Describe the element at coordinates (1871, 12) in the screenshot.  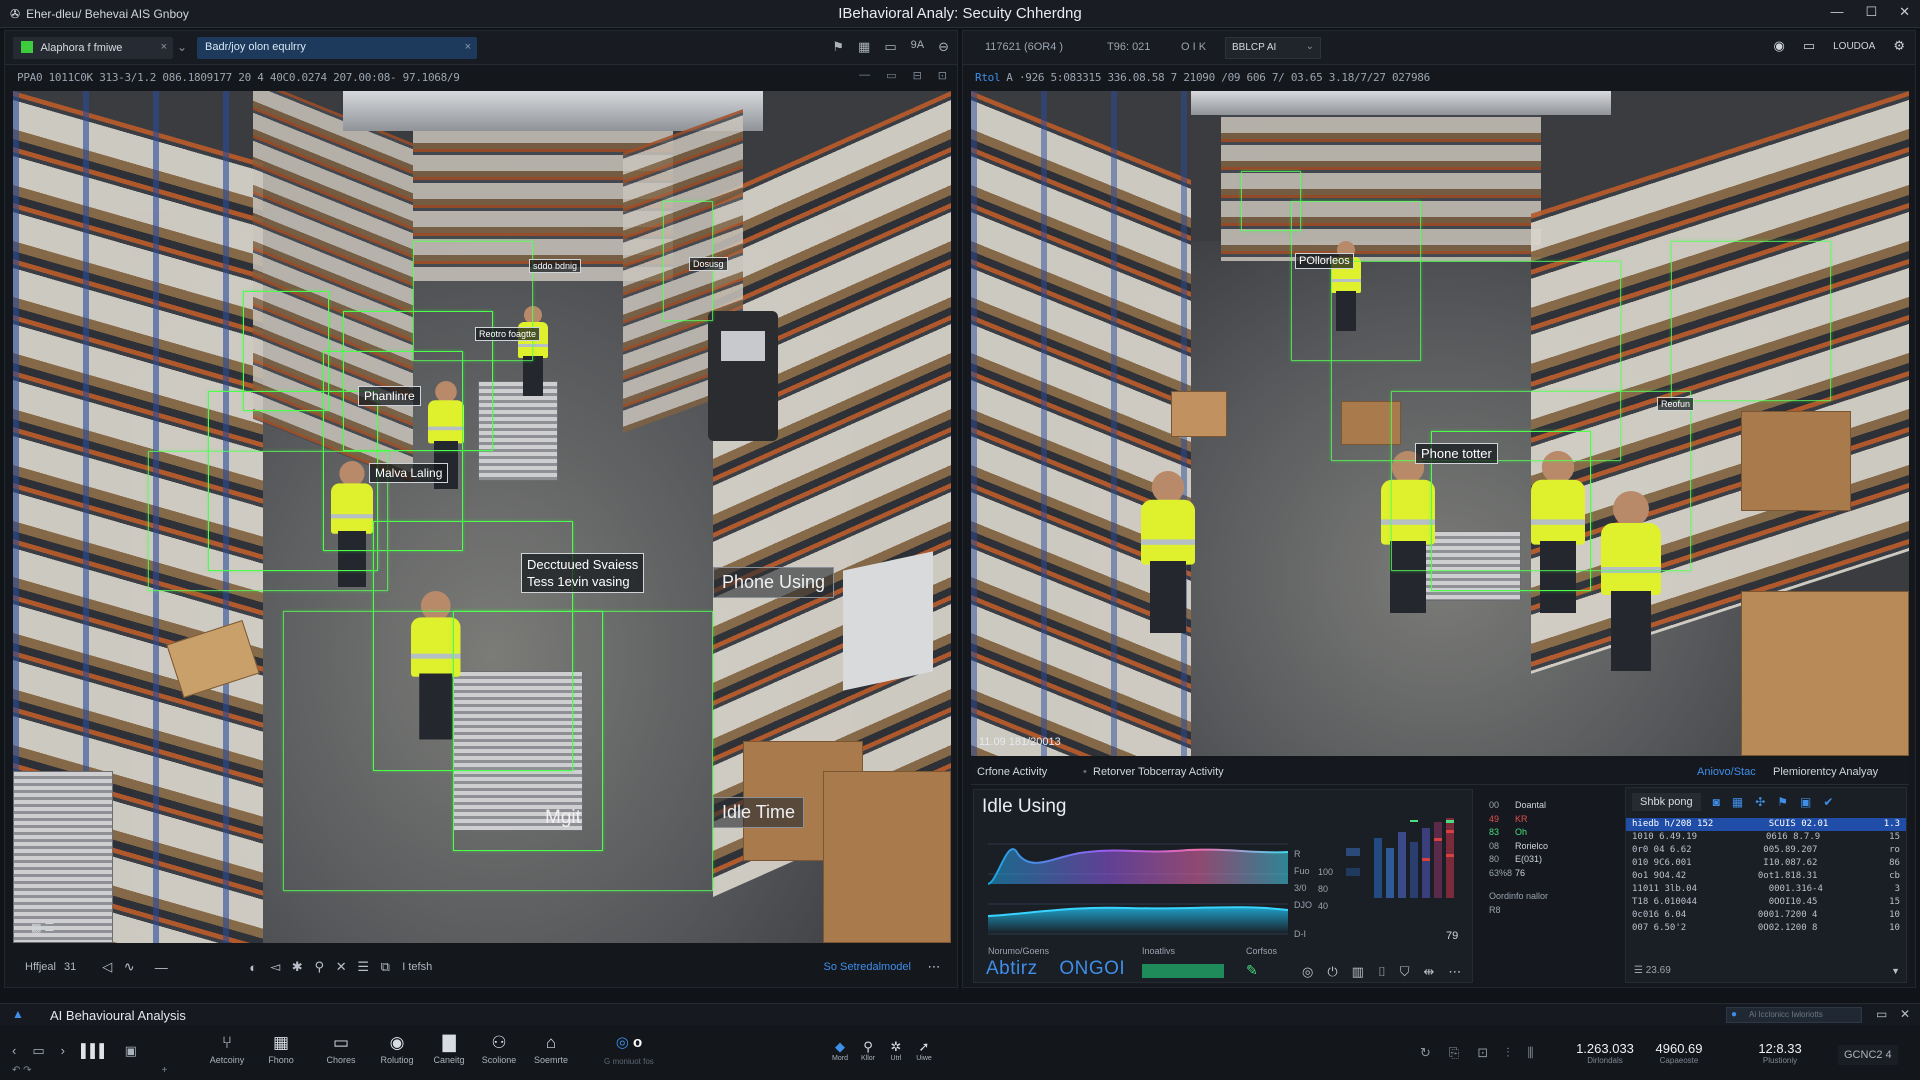
I see `maximize-icon: ☐` at that location.